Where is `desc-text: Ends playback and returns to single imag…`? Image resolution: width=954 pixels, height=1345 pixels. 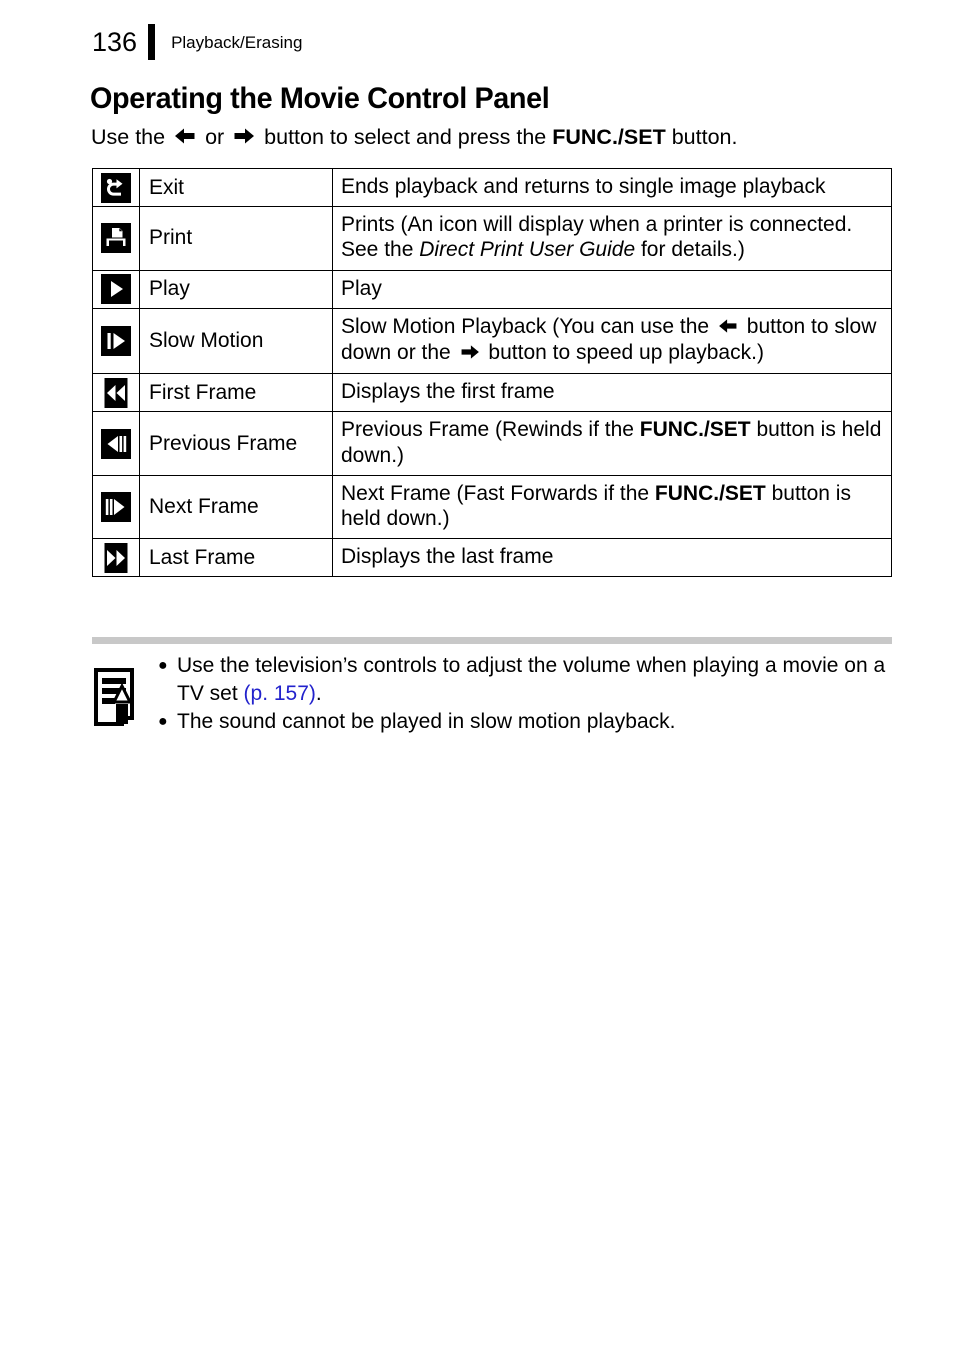 desc-text: Ends playback and returns to single imag… is located at coordinates (583, 186).